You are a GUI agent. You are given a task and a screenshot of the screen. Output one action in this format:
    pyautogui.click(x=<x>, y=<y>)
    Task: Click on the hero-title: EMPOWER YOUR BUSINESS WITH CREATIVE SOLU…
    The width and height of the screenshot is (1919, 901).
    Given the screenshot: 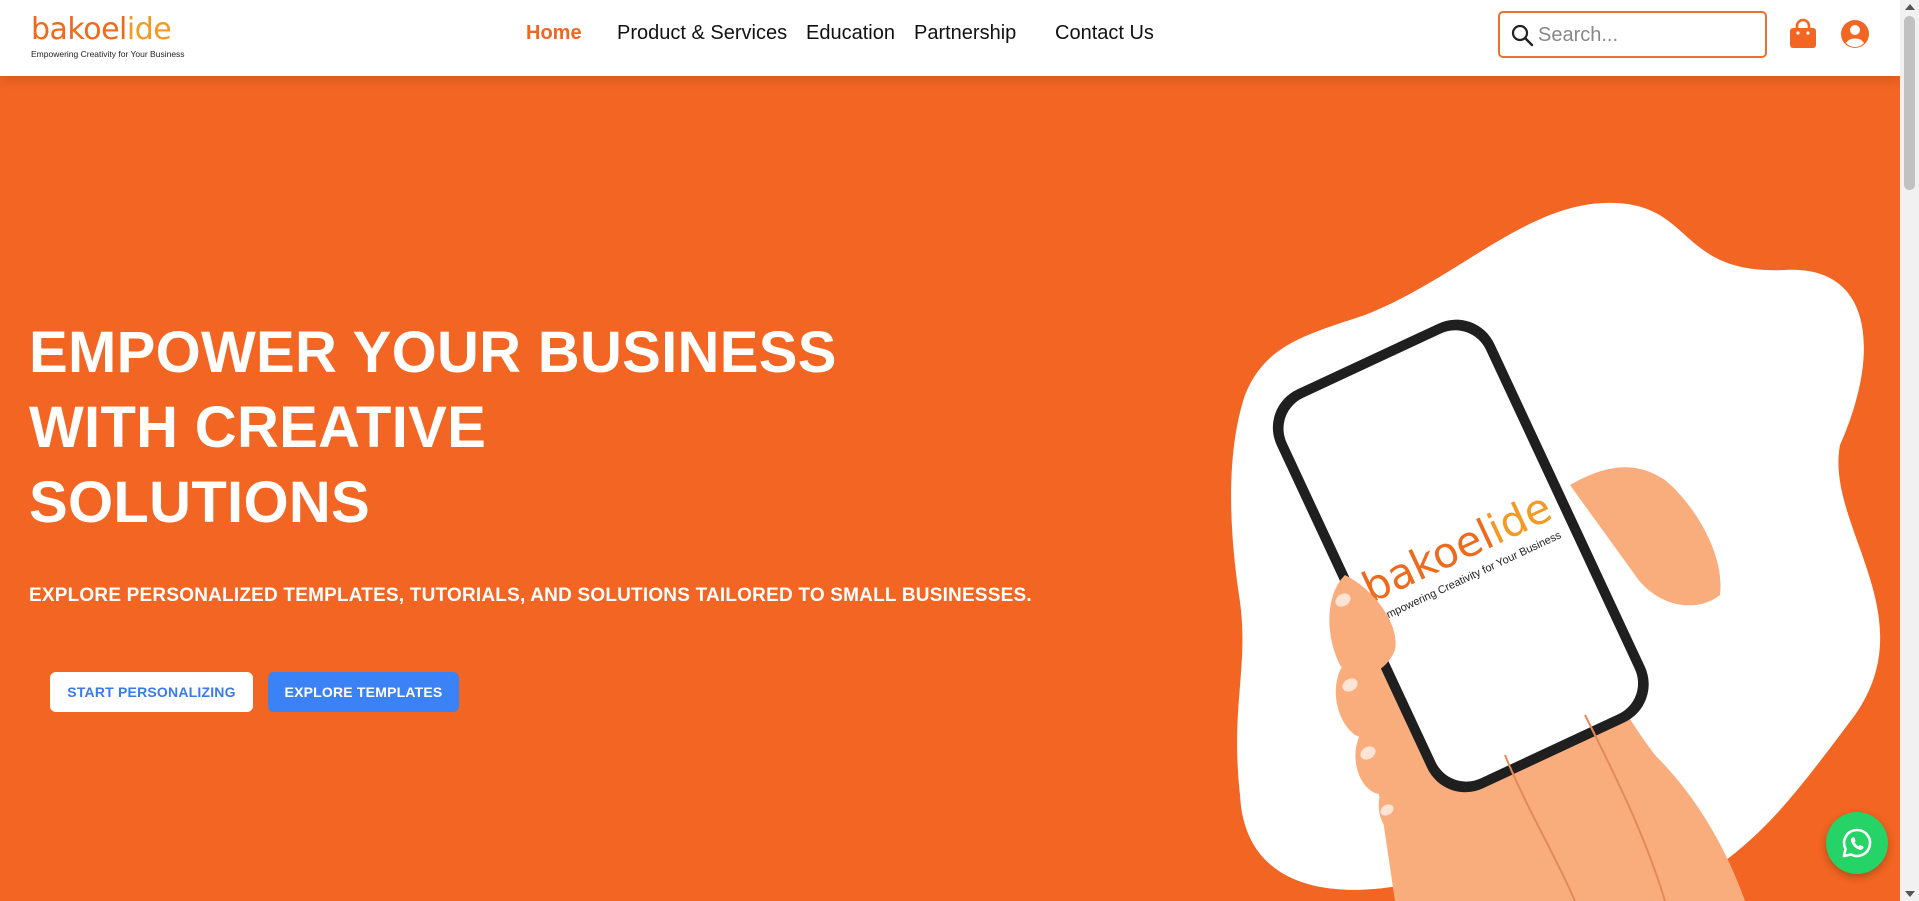 What is the action you would take?
    pyautogui.click(x=479, y=427)
    